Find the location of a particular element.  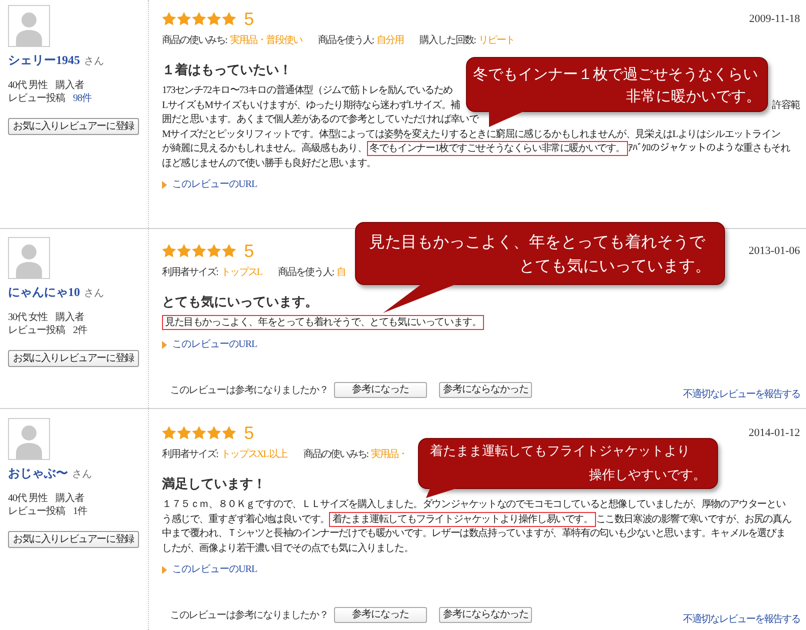

highlighted-text: 冬でもインナー1枚ですごせそうなくらい非常に暖かいです。 is located at coordinates (497, 148).